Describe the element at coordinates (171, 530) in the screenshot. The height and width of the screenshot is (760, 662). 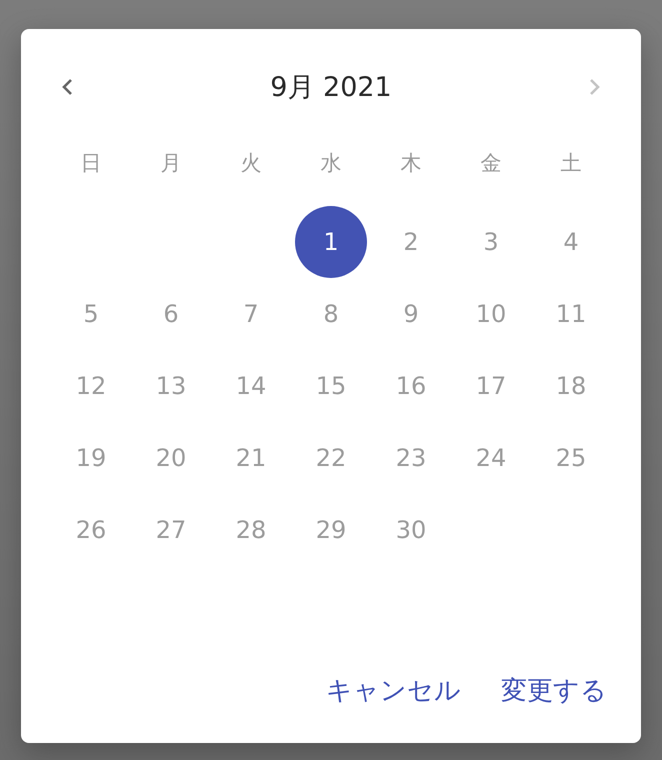
I see `day-button: 27` at that location.